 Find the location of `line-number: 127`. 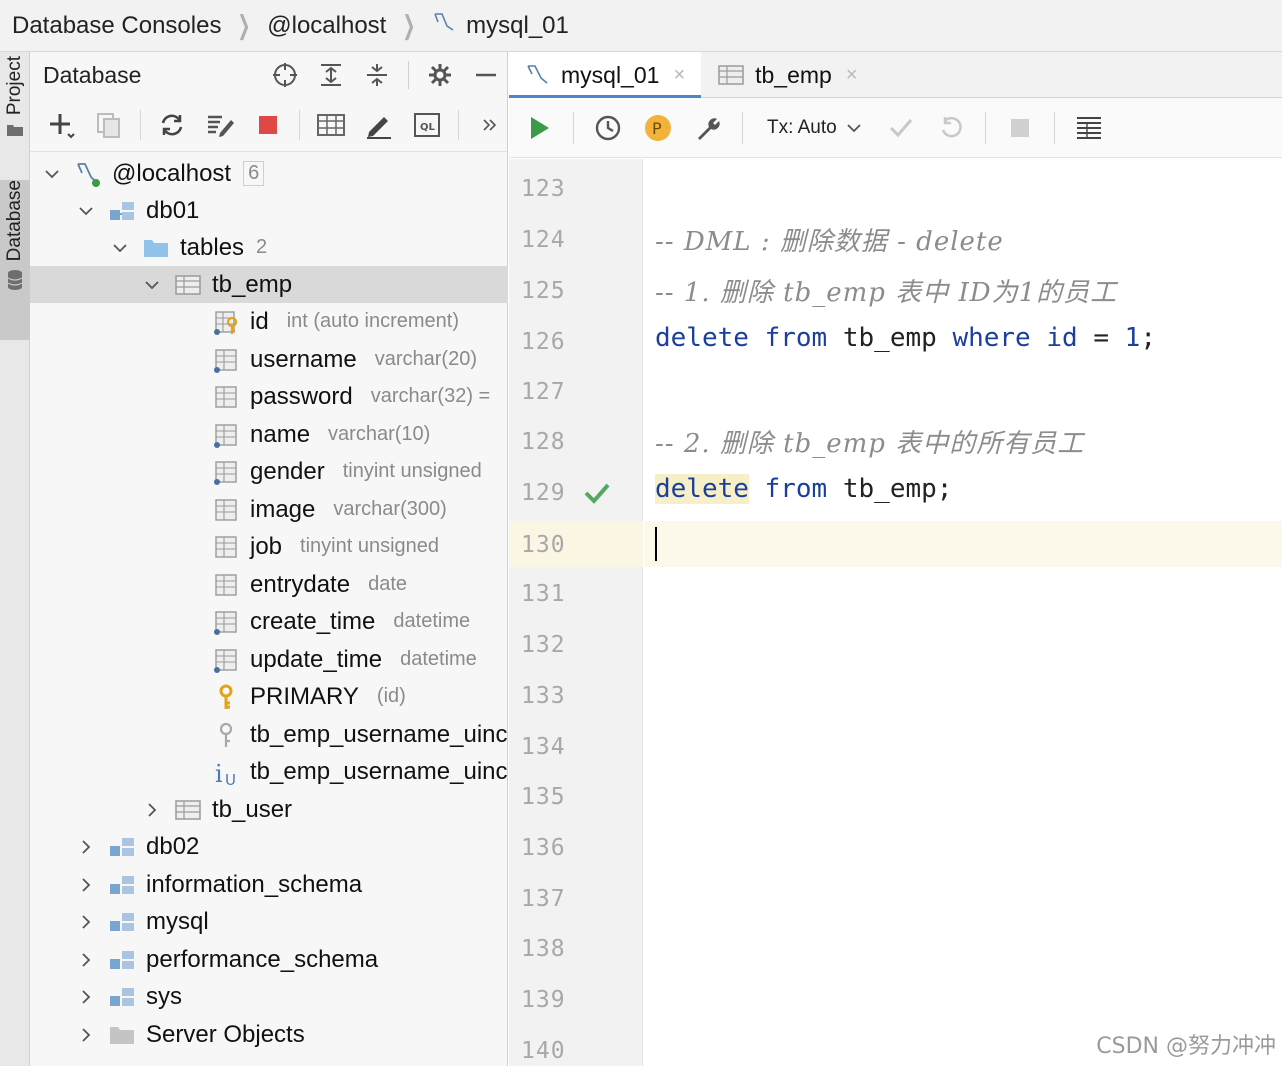

line-number: 127 is located at coordinates (543, 392).